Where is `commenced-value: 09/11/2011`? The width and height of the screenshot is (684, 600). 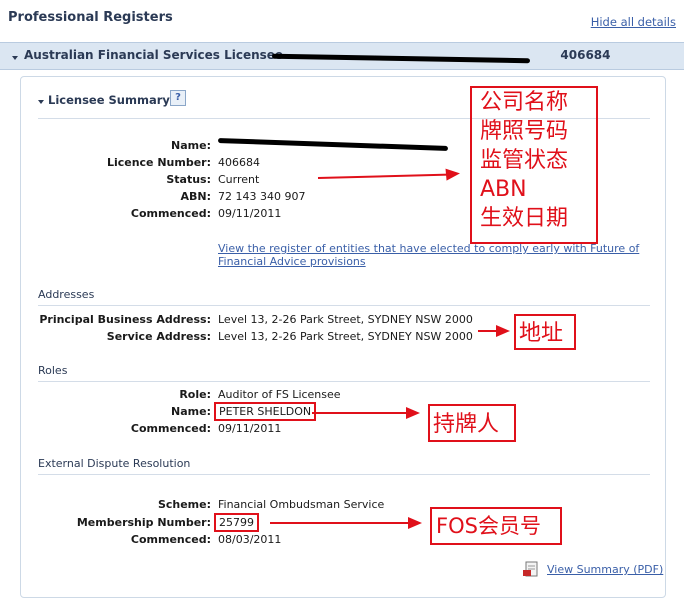
commenced-value: 09/11/2011 is located at coordinates (250, 213).